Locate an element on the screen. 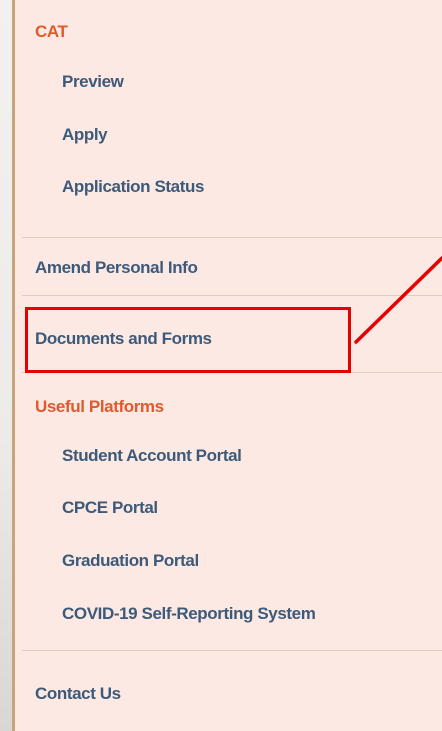 The width and height of the screenshot is (442, 731). annotation-arrow is located at coordinates (398, 300).